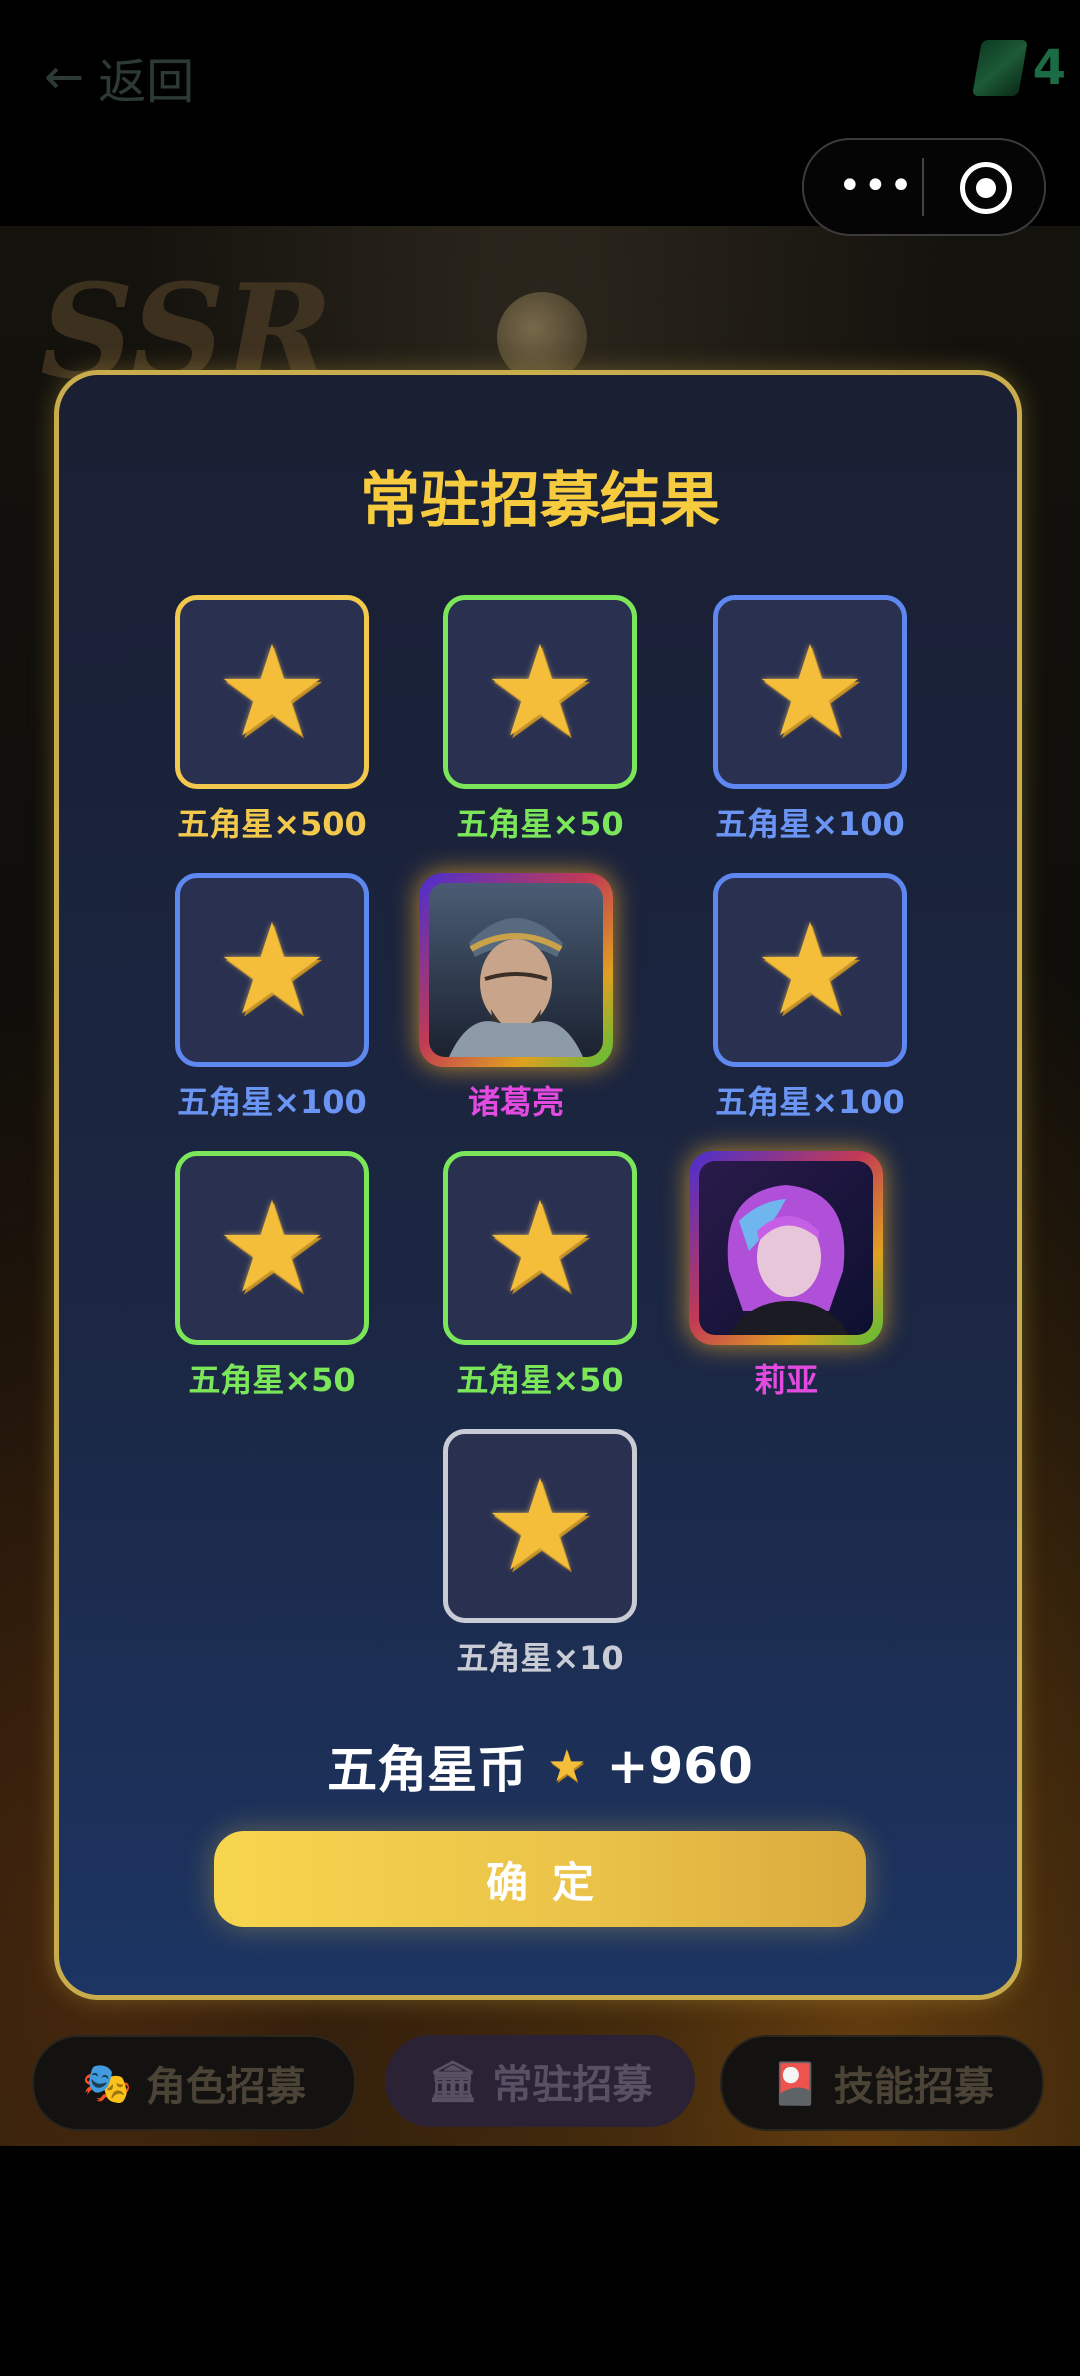 The width and height of the screenshot is (1080, 2376). What do you see at coordinates (913, 2087) in the screenshot?
I see `tab-label: 技能招募` at bounding box center [913, 2087].